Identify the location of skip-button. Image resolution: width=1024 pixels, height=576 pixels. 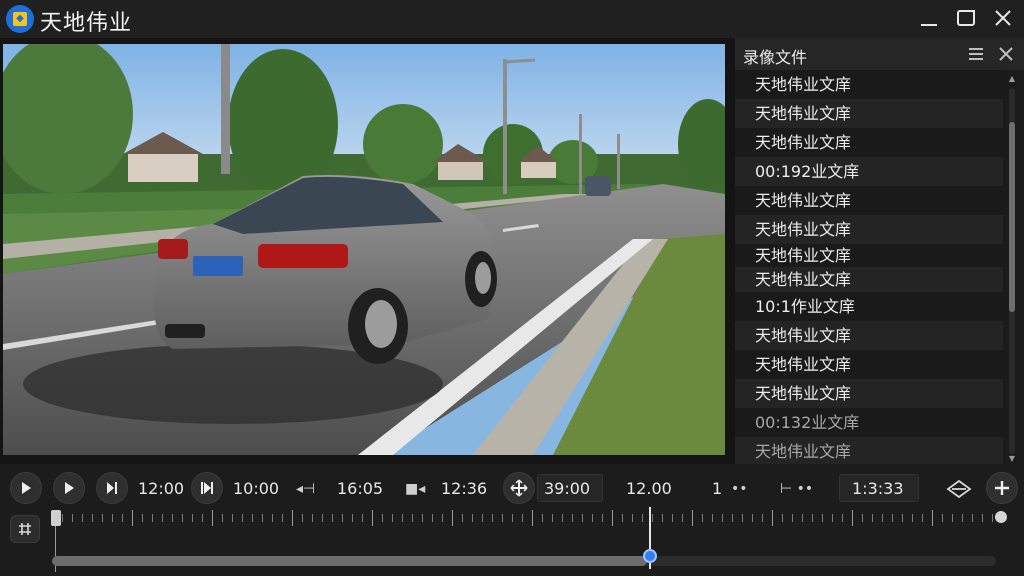
(207, 488).